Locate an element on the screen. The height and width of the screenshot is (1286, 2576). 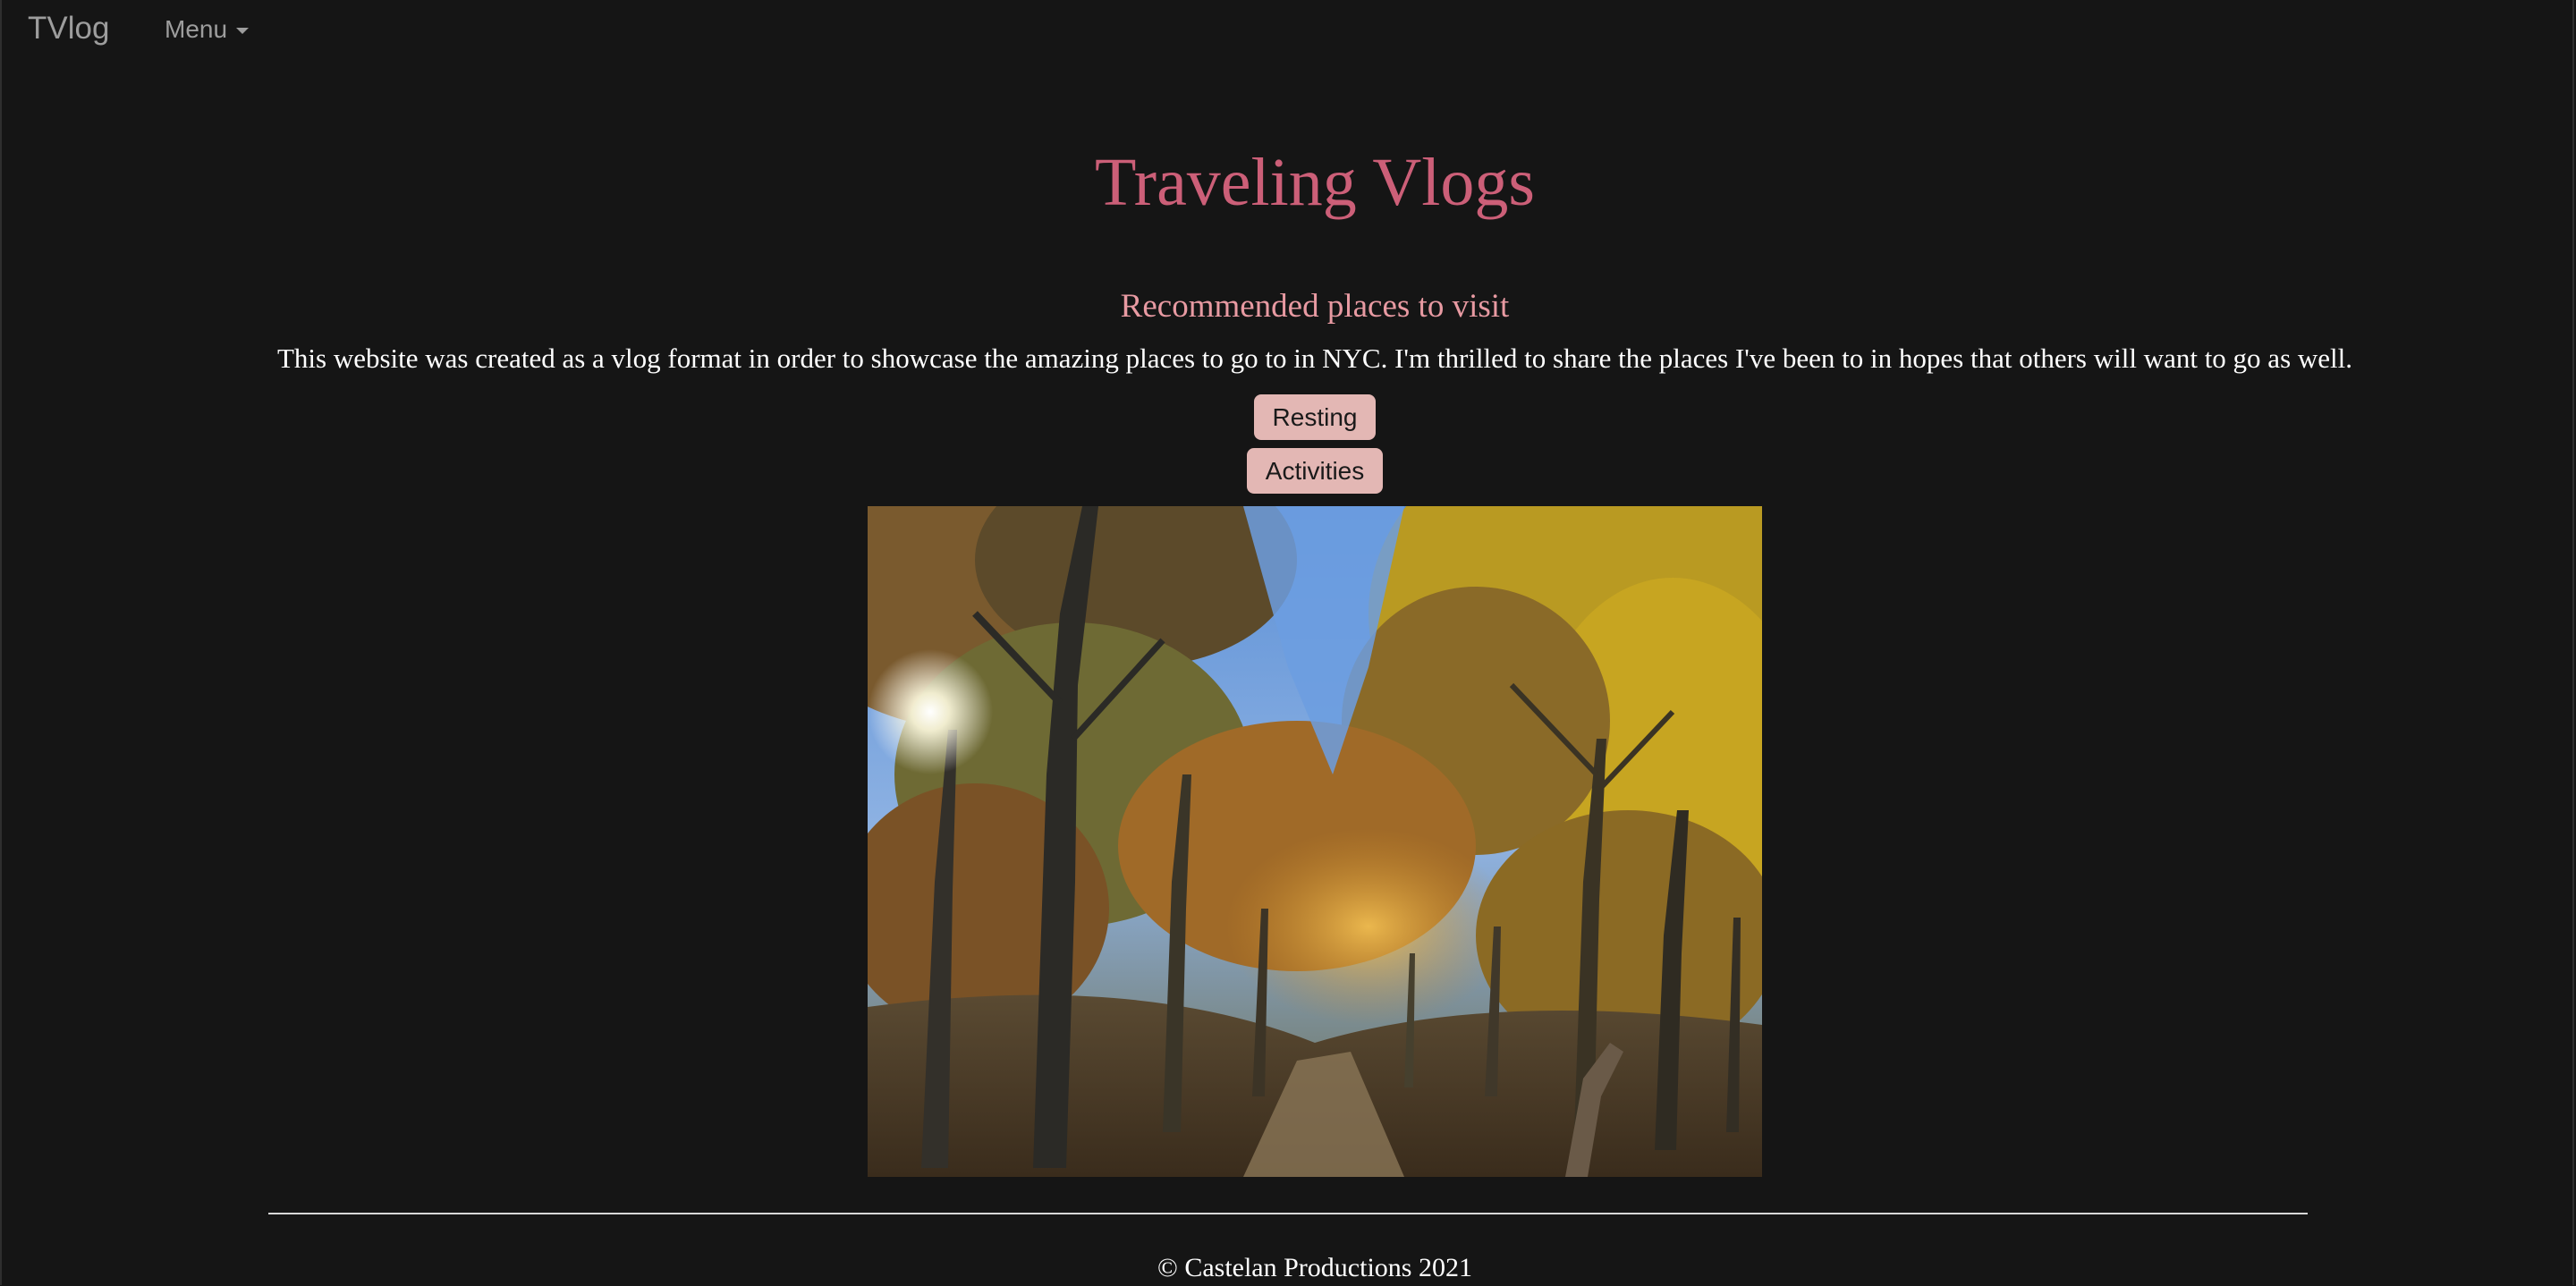
footer-copyright: © Castelan Productions 2021 is located at coordinates (1314, 1267).